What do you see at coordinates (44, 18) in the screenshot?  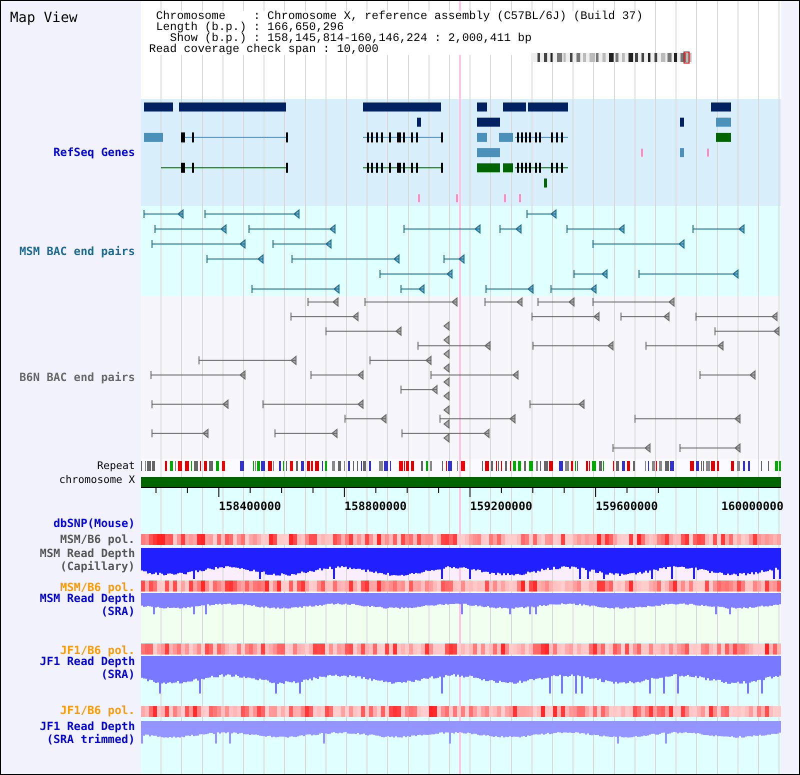 I see `view-title: Map View` at bounding box center [44, 18].